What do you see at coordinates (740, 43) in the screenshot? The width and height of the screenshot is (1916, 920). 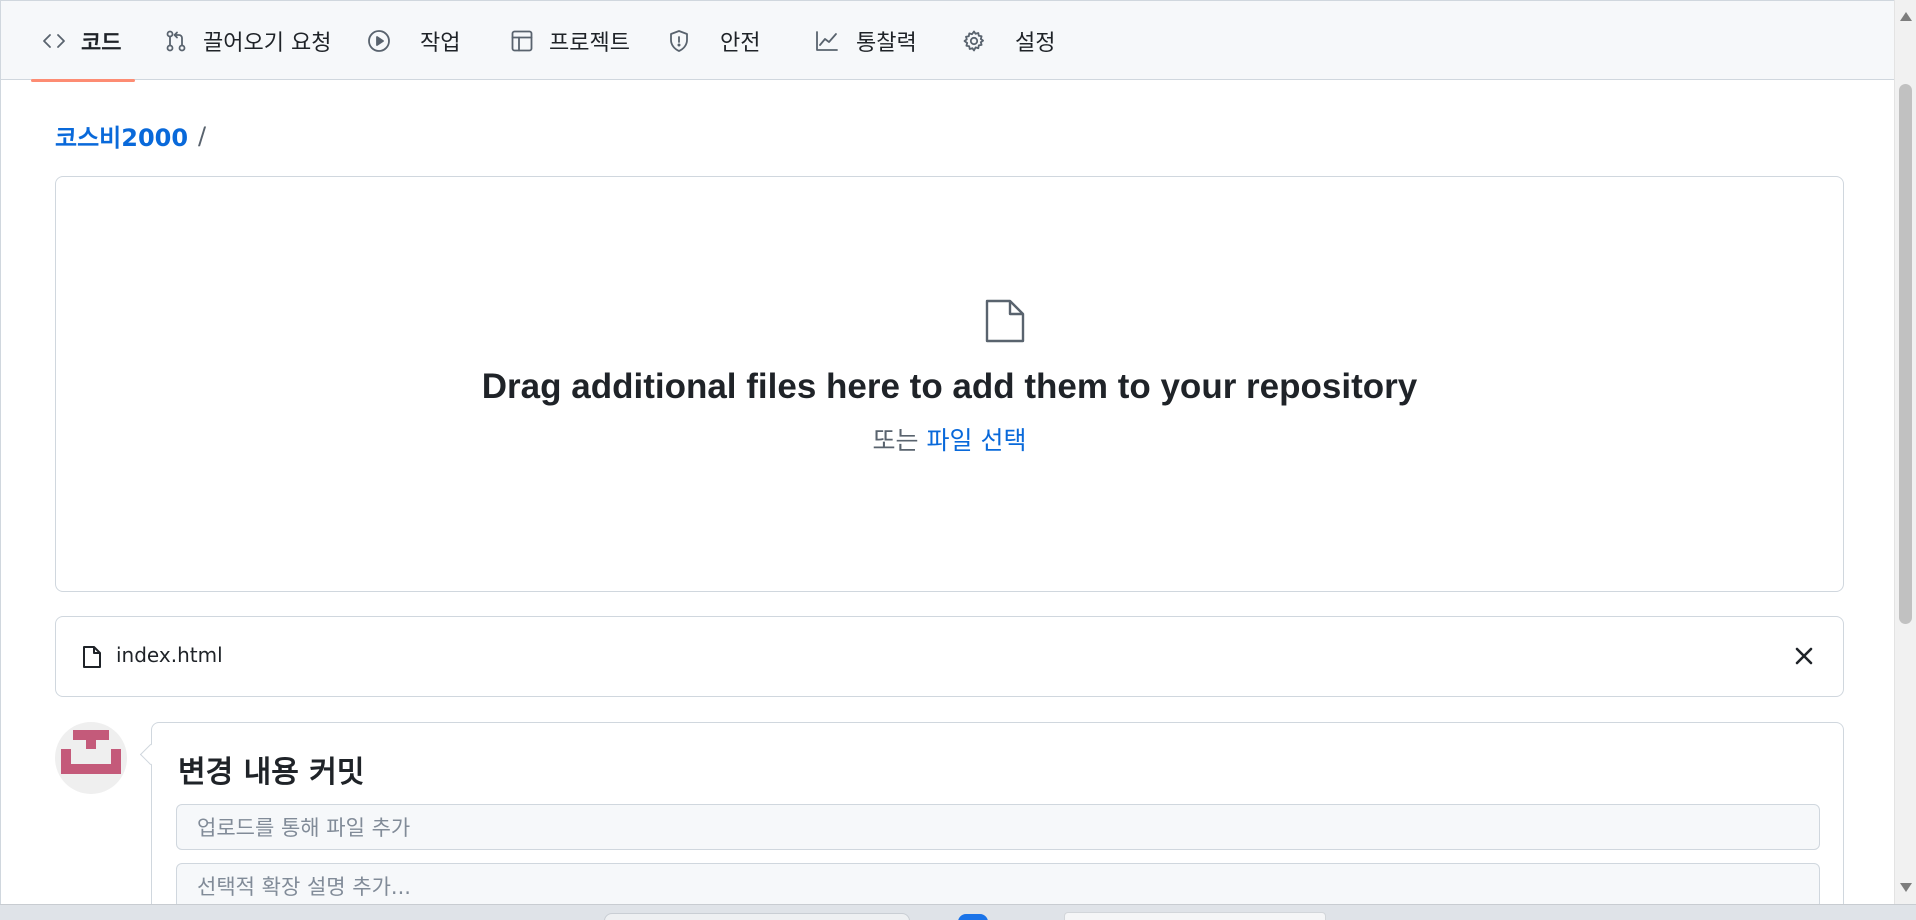 I see `tab-label: 안전` at bounding box center [740, 43].